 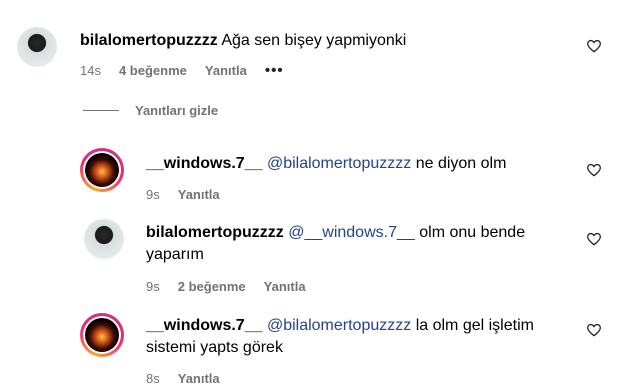 What do you see at coordinates (177, 110) in the screenshot?
I see `hide-replies-label: Yanıtları gizle` at bounding box center [177, 110].